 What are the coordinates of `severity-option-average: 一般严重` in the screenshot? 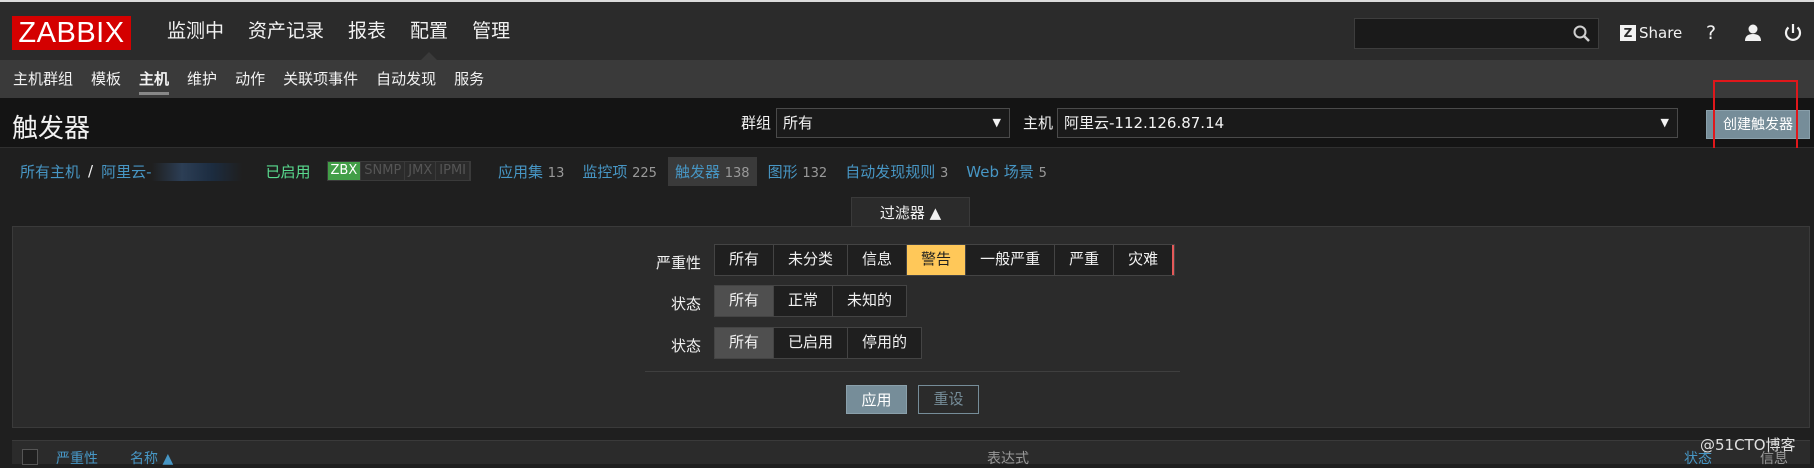 It's located at (1011, 260).